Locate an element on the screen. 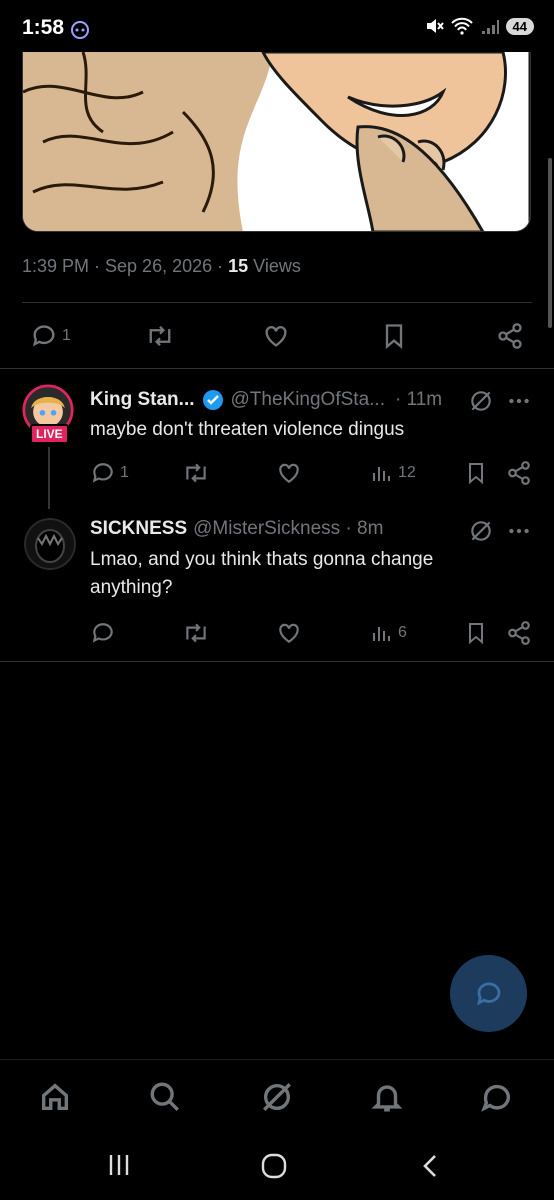  live-badge: LIVE is located at coordinates (49, 434).